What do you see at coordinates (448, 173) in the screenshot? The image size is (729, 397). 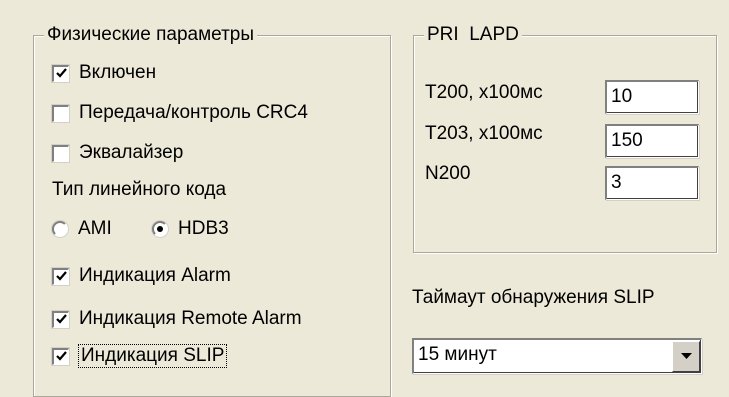 I see `n200-label: N200` at bounding box center [448, 173].